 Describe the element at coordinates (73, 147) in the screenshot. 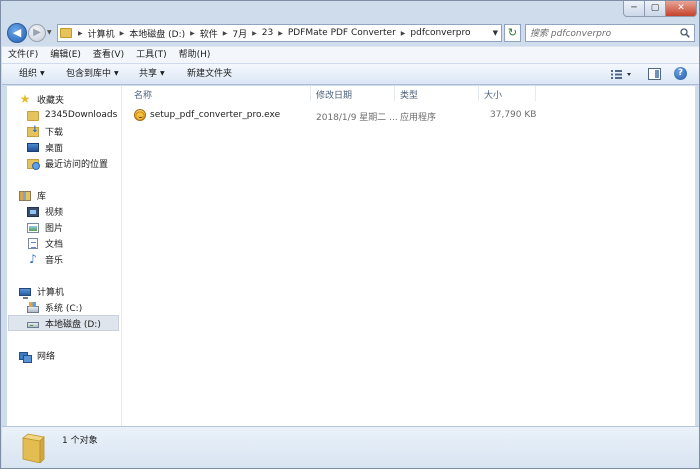

I see `nav-item-desktop: 桌面` at that location.